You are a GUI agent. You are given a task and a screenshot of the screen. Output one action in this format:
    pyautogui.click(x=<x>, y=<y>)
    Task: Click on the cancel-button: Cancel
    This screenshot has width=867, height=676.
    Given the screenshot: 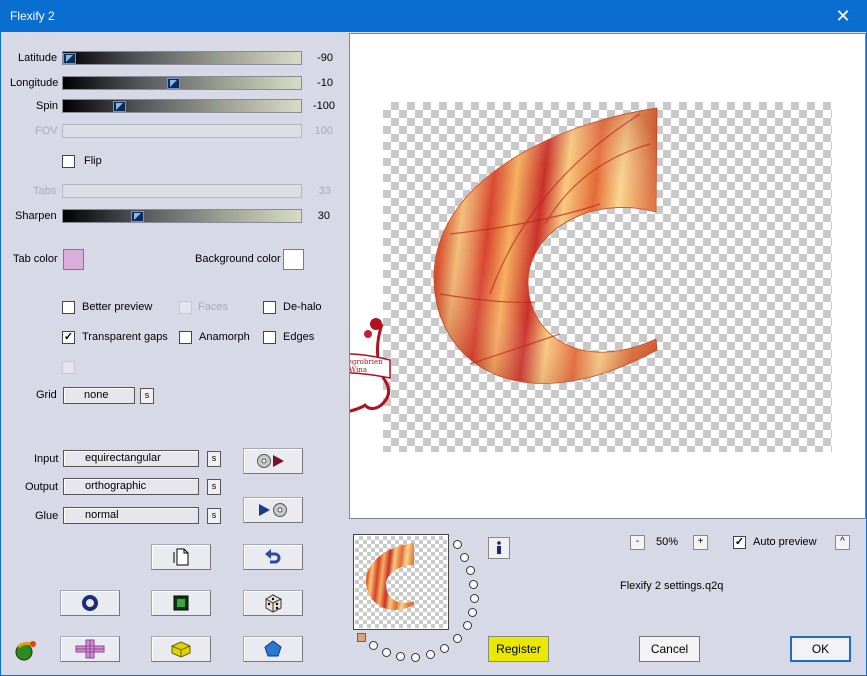 What is the action you would take?
    pyautogui.click(x=669, y=649)
    